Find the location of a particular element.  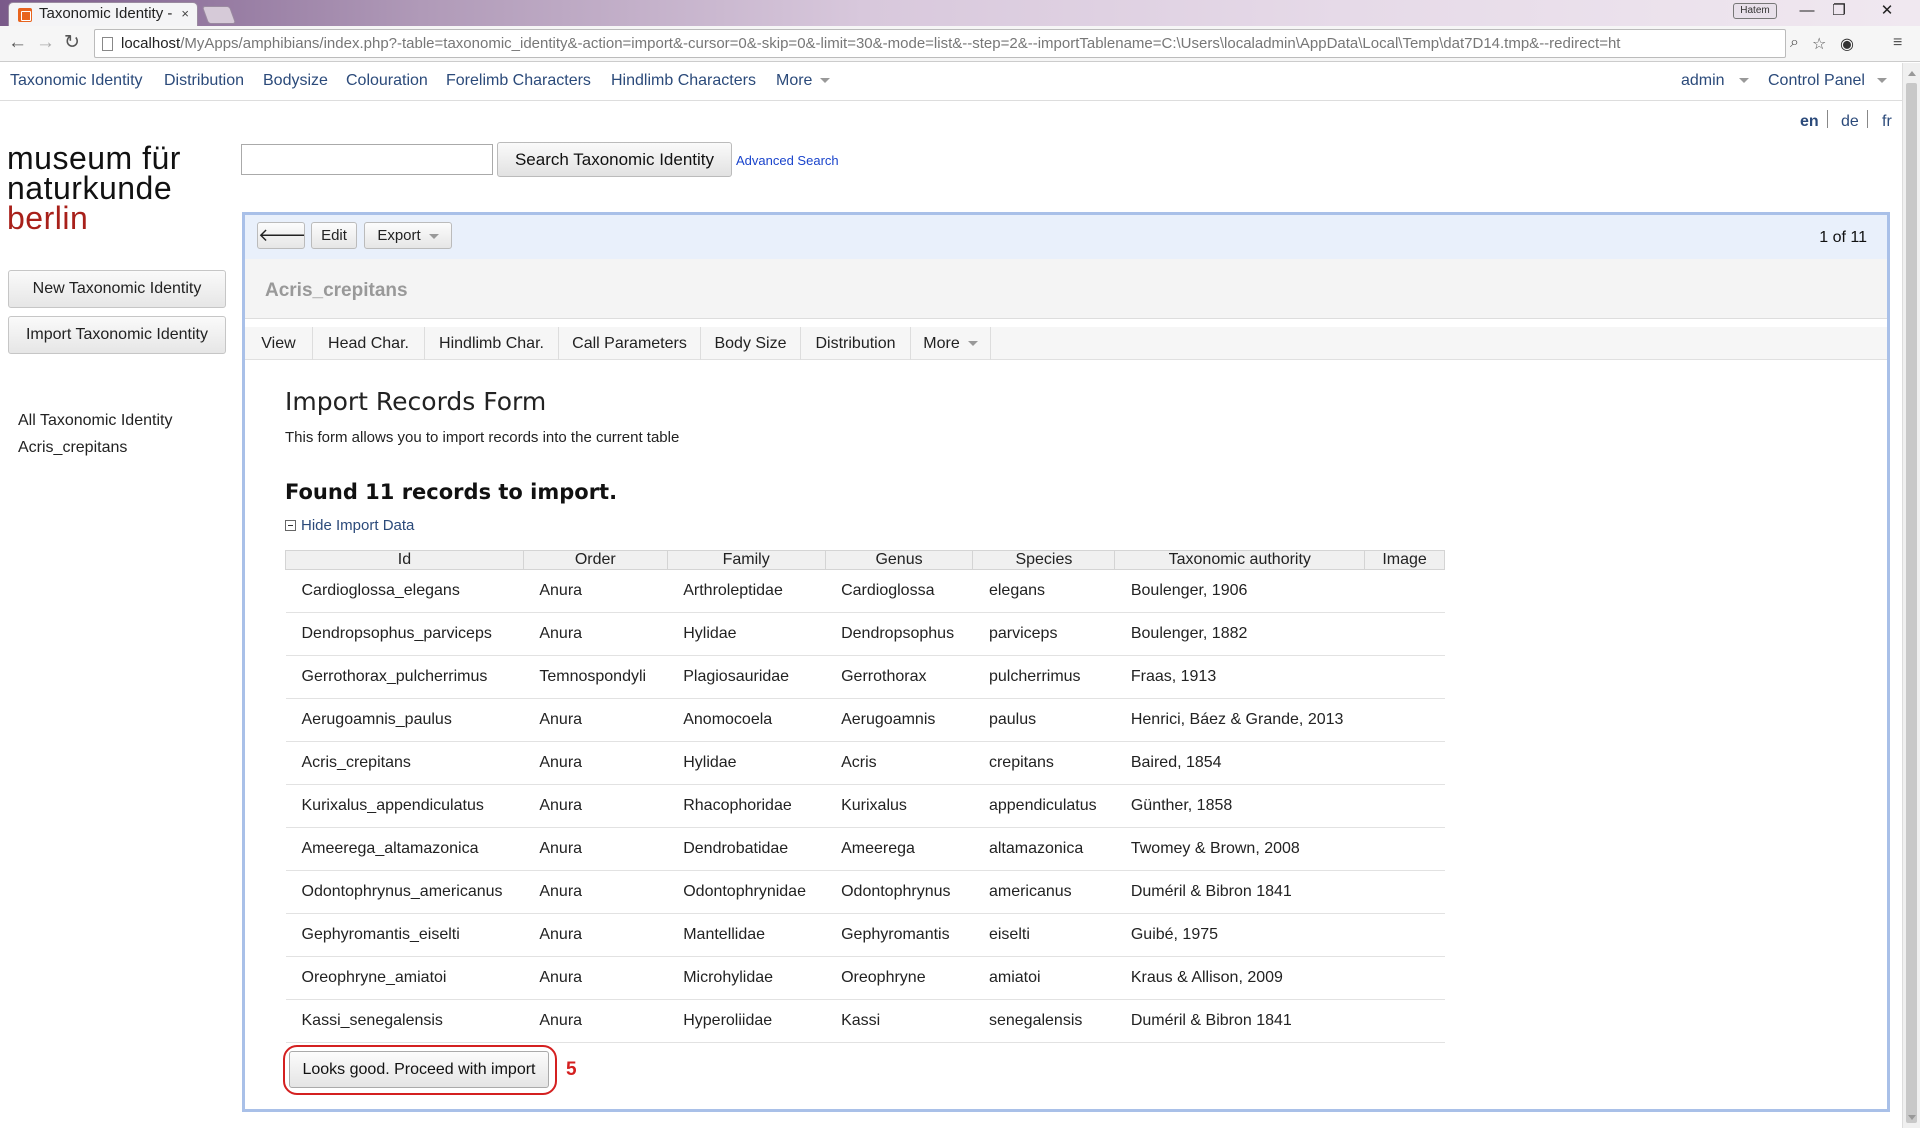

back-arrow-icon: 🡐 is located at coordinates (282, 235).